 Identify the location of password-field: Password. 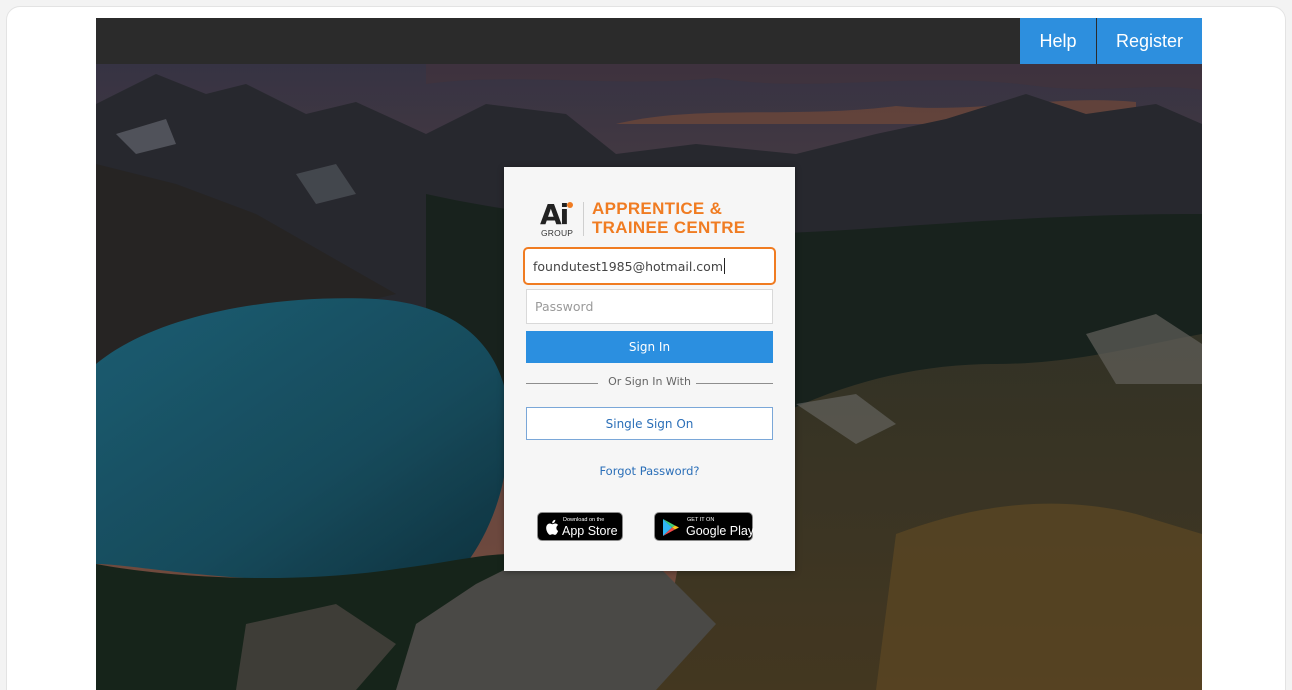
(649, 306).